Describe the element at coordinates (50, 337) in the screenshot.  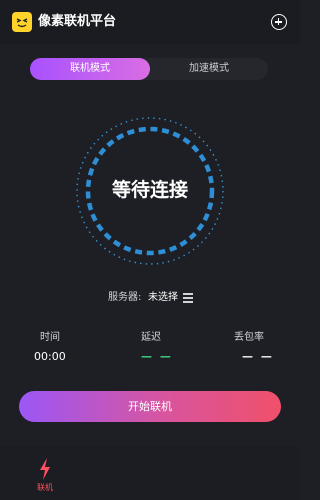
I see `time-label: 时间` at that location.